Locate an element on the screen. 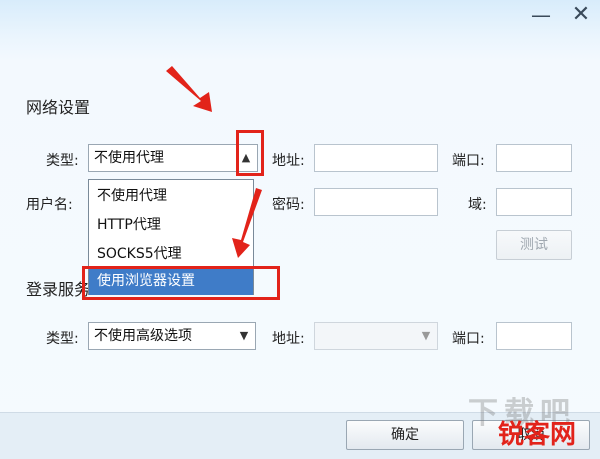 The width and height of the screenshot is (600, 459). watermark-brand: 锐客网 is located at coordinates (537, 435).